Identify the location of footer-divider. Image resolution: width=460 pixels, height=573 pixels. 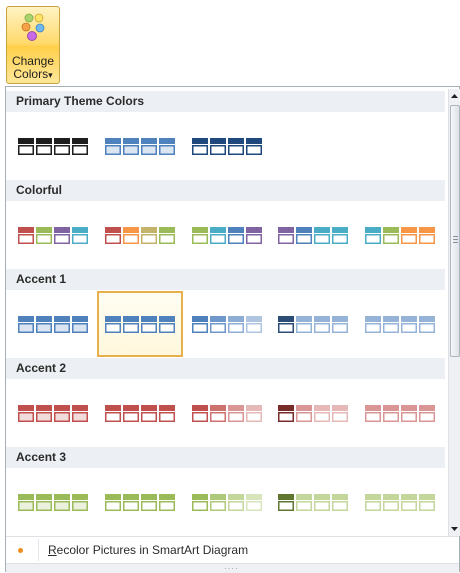
(38, 550).